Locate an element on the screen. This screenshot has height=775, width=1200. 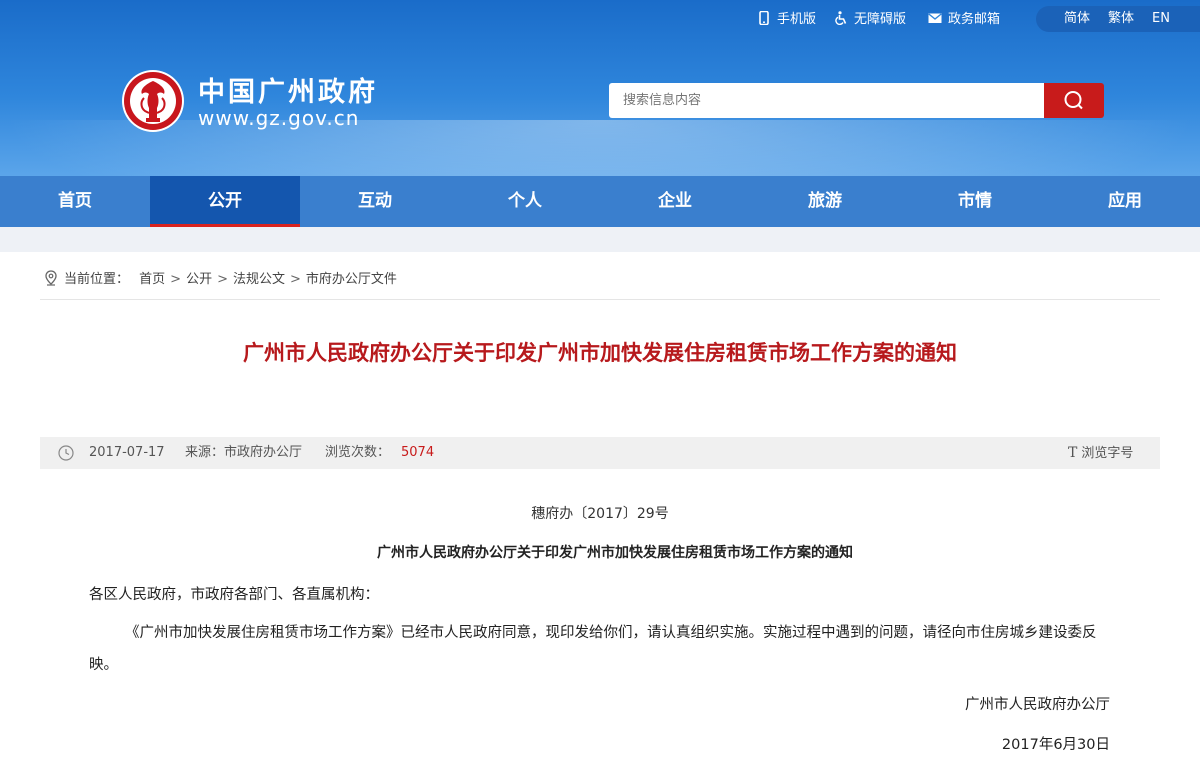
mobile-version-link: 手机版 is located at coordinates (786, 20).